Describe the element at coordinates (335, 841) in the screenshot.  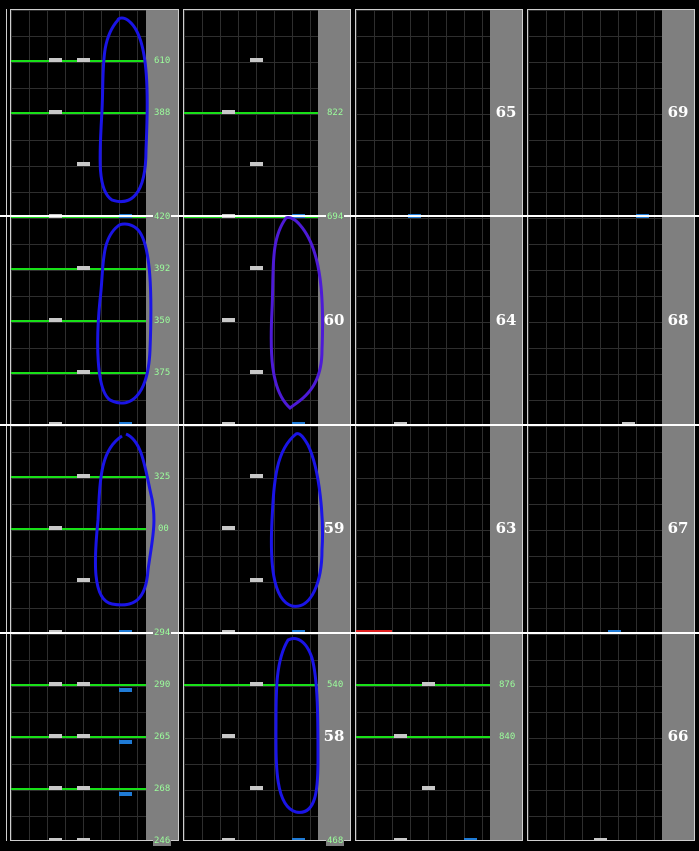
I see `level-value: 468` at that location.